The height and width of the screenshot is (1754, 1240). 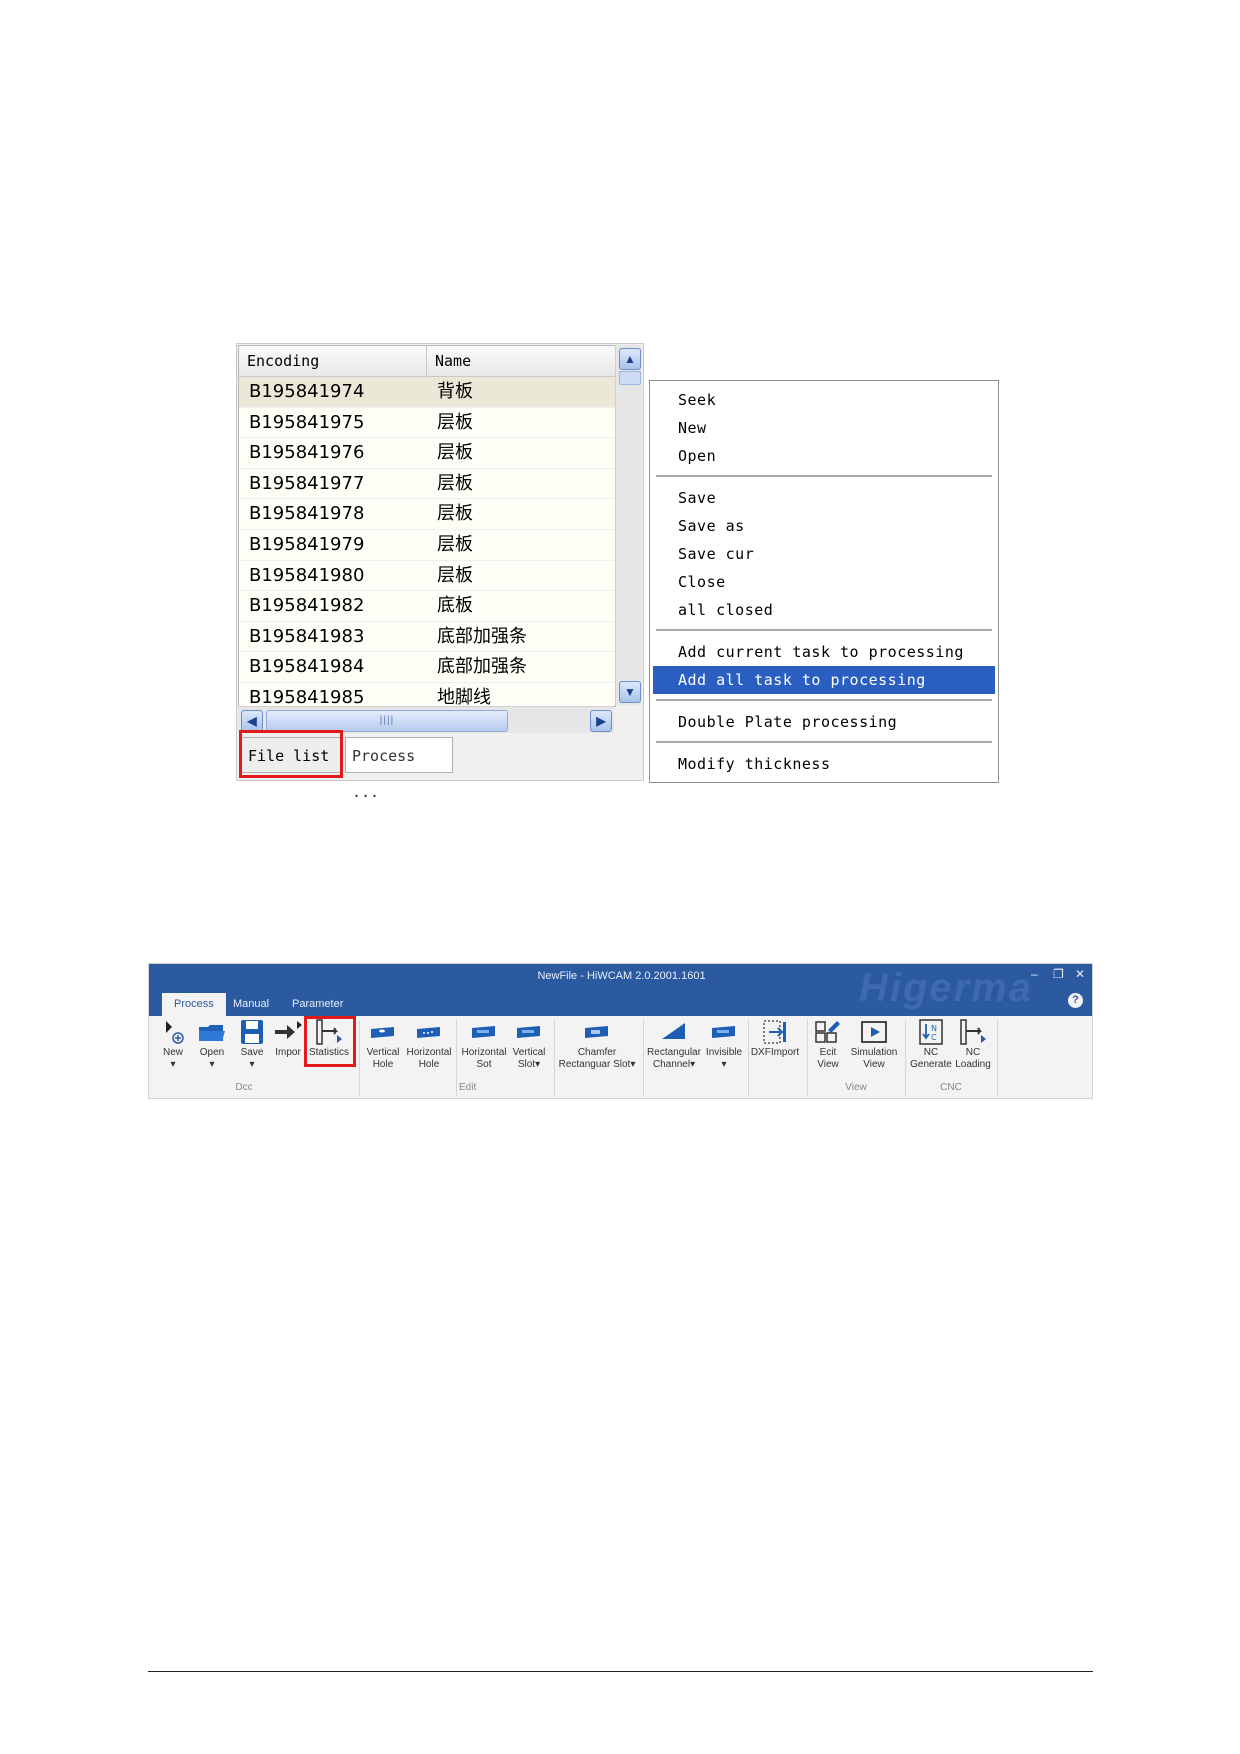 I want to click on menu-item-save-cur: Save cur, so click(x=824, y=554).